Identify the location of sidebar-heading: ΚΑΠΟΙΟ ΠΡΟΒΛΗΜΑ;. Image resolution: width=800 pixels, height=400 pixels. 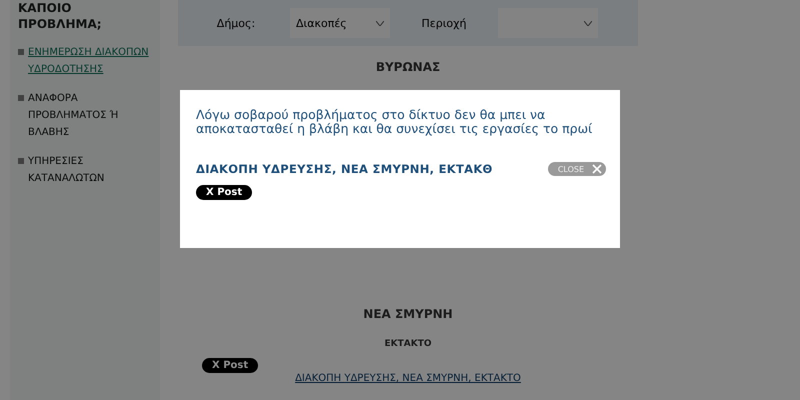
(60, 16).